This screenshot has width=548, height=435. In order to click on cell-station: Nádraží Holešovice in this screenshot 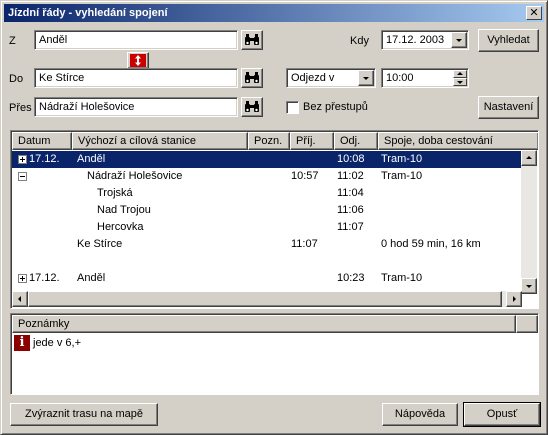, I will do `click(135, 176)`.